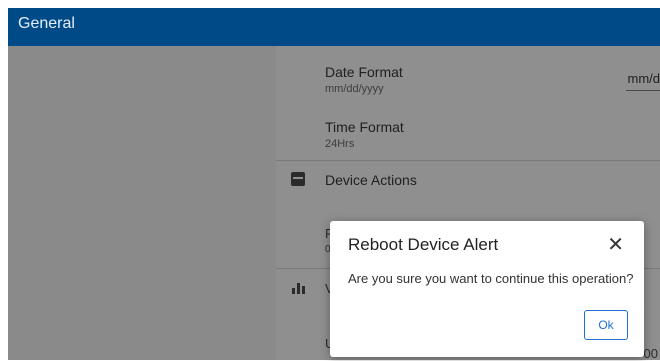 This screenshot has width=660, height=361. I want to click on date-format-setting: Date Format mm/dd/yyyy, so click(364, 79).